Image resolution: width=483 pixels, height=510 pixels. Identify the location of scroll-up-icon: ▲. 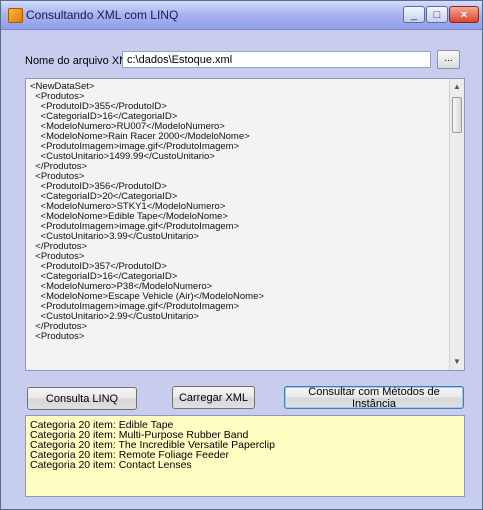
(457, 87).